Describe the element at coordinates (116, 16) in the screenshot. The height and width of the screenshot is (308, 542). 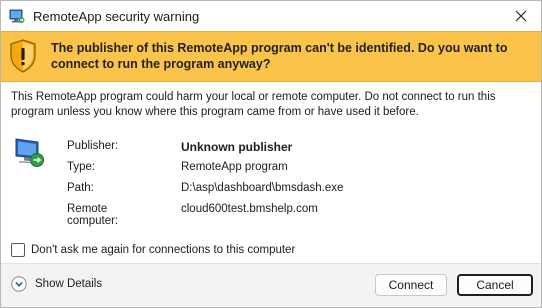
I see `window-title: RemoteApp security warning` at that location.